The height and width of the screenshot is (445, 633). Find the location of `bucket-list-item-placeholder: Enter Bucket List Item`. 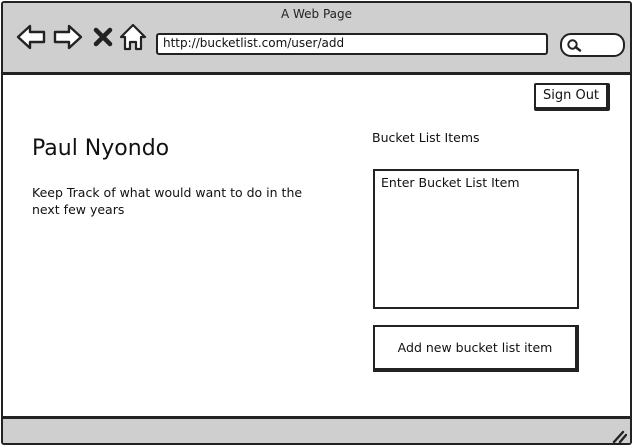

bucket-list-item-placeholder: Enter Bucket List Item is located at coordinates (450, 182).